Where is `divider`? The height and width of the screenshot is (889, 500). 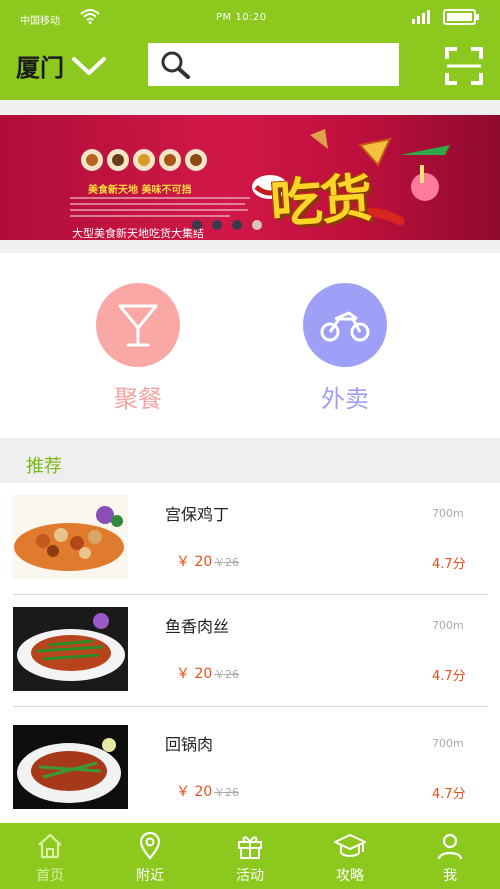 divider is located at coordinates (250, 706).